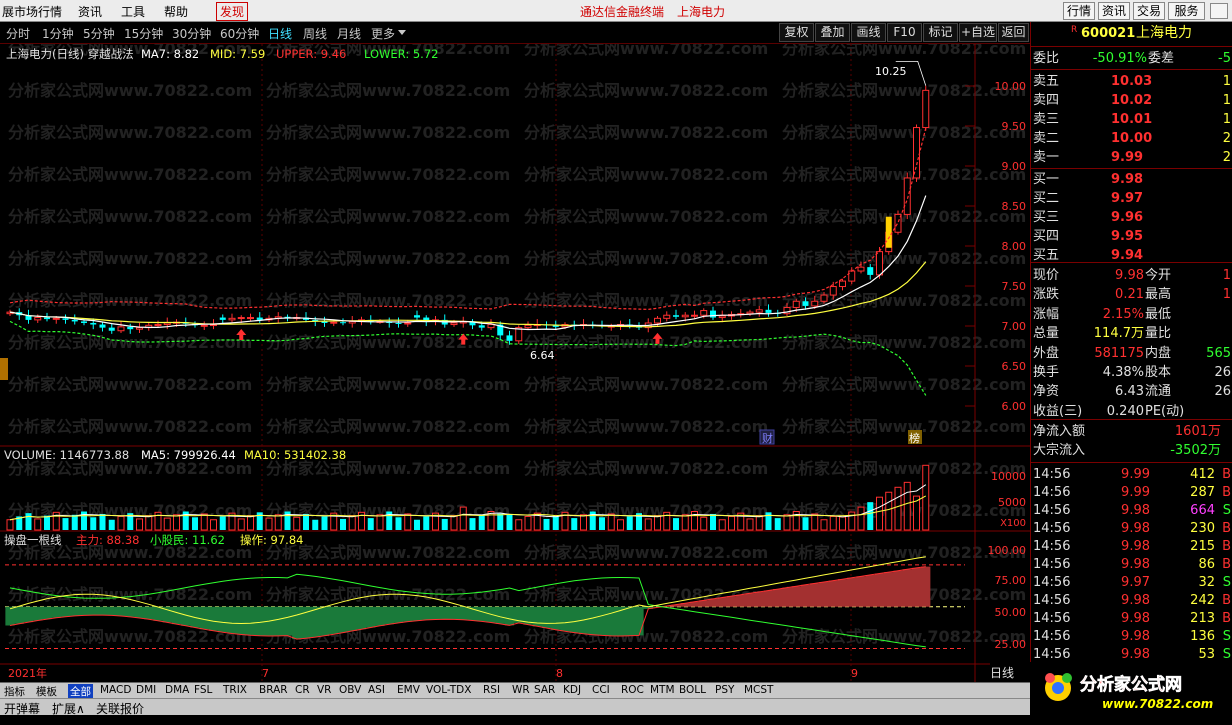 This screenshot has width=1232, height=725. Describe the element at coordinates (1131, 119) in the screenshot. I see `sell-row: 卖三 10.01 1` at that location.